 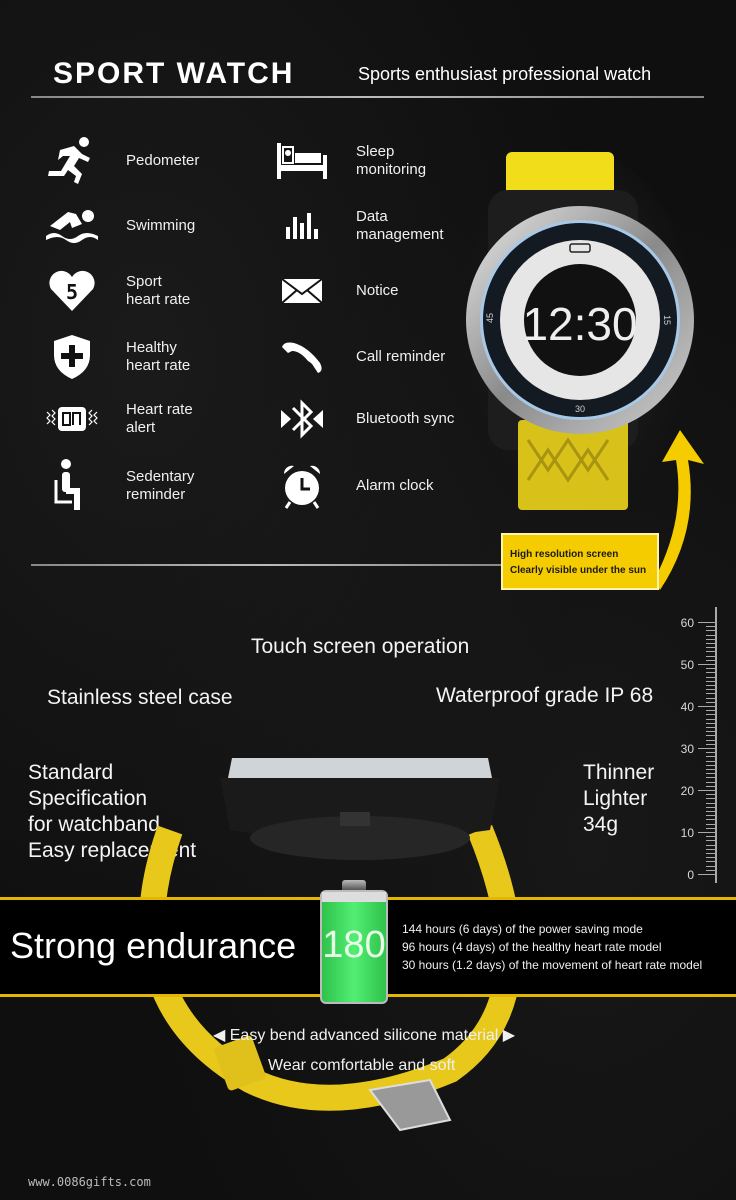 I want to click on heart-5-icon: 5, so click(x=72, y=291).